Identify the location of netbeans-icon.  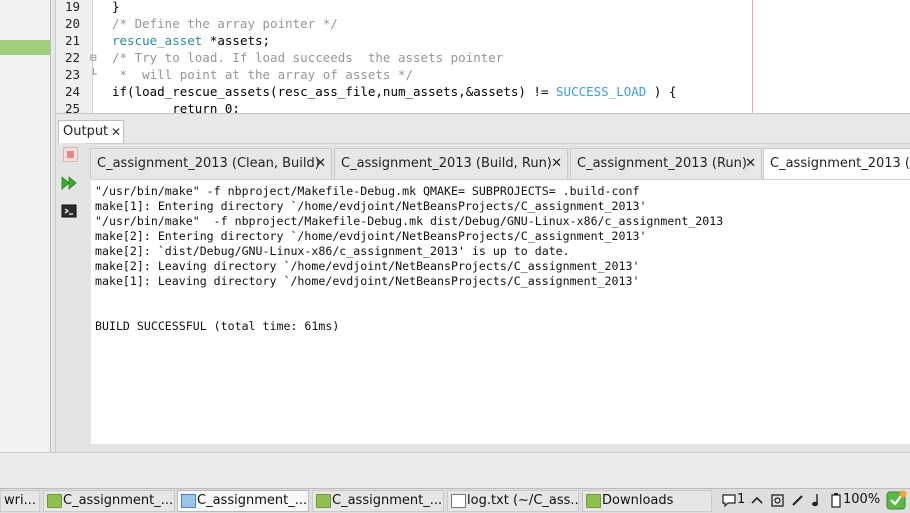
(188, 501).